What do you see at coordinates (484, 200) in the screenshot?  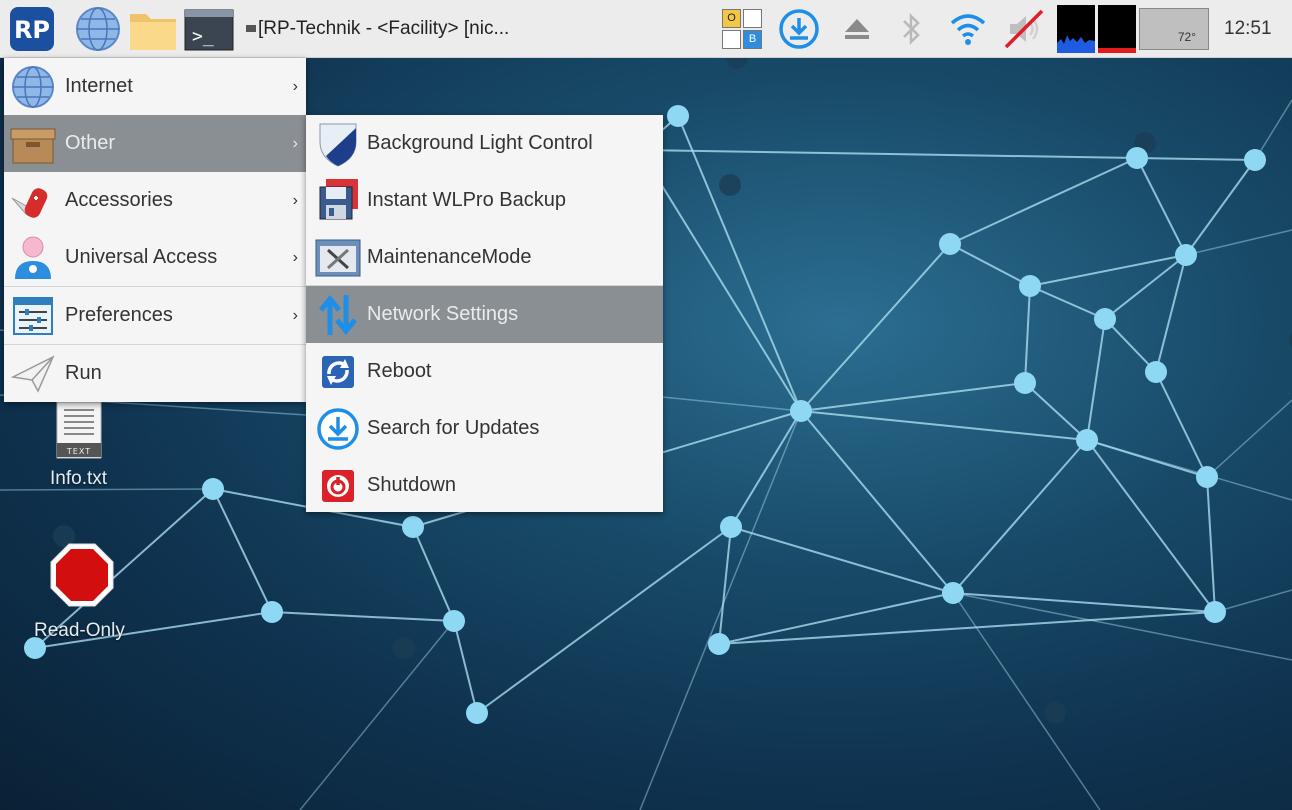 I see `submenu-item-instant-wlpro-backup: Instant WLPro Backup` at bounding box center [484, 200].